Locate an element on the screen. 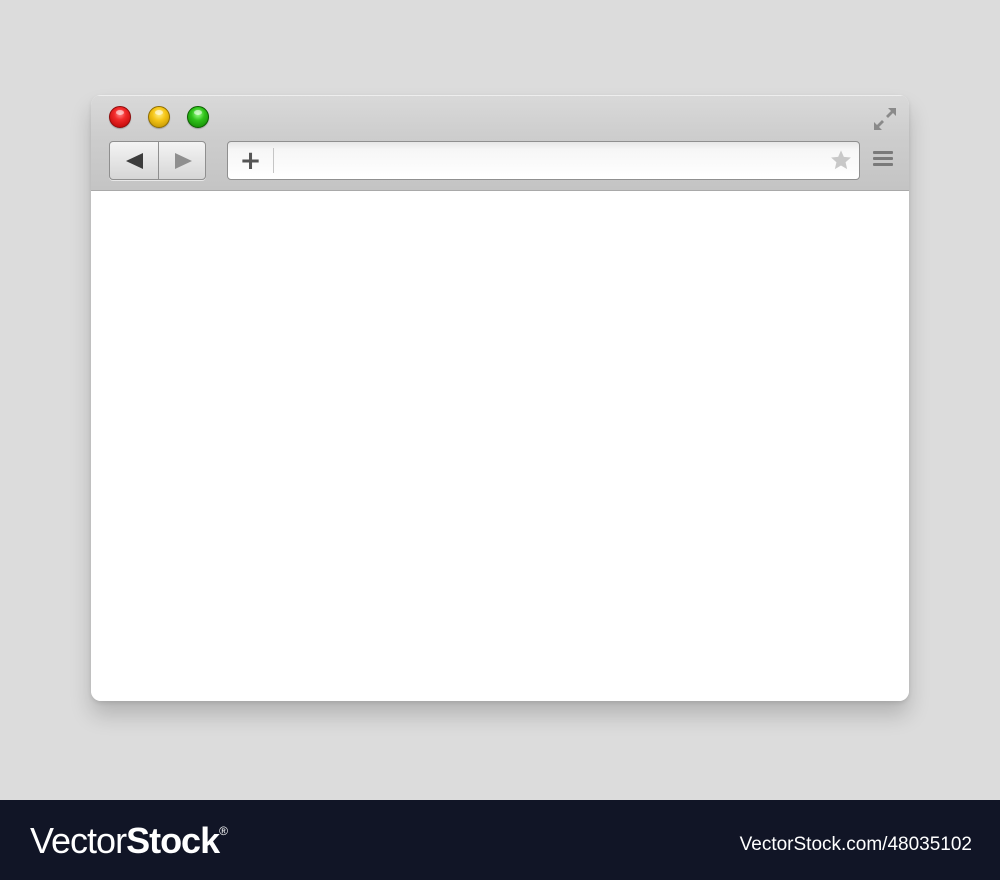  logo-registered-mark: ® is located at coordinates (223, 831).